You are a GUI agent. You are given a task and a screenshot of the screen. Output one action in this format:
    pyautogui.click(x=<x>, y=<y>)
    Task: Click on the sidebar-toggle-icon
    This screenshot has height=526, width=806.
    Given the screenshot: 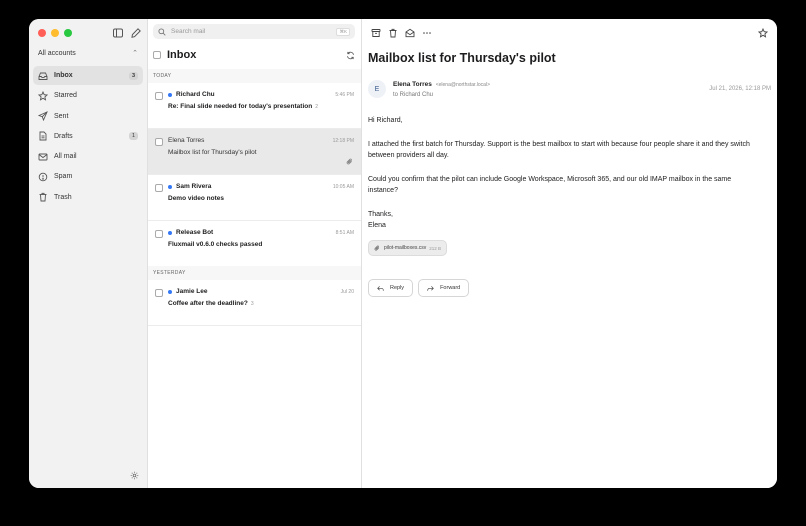 What is the action you would take?
    pyautogui.click(x=118, y=33)
    